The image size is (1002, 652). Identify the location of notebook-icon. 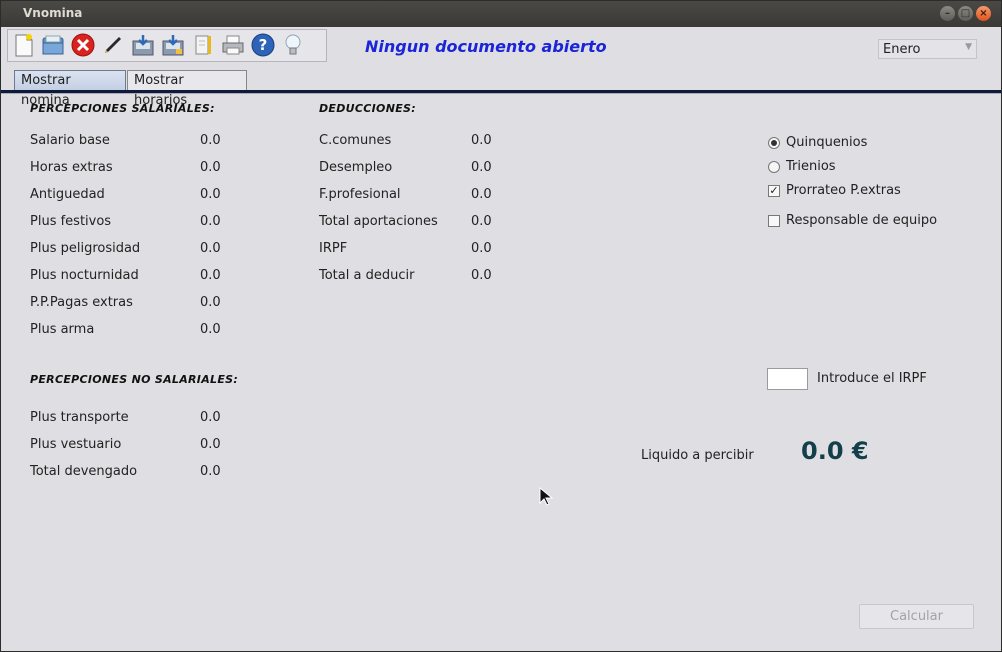
(203, 45).